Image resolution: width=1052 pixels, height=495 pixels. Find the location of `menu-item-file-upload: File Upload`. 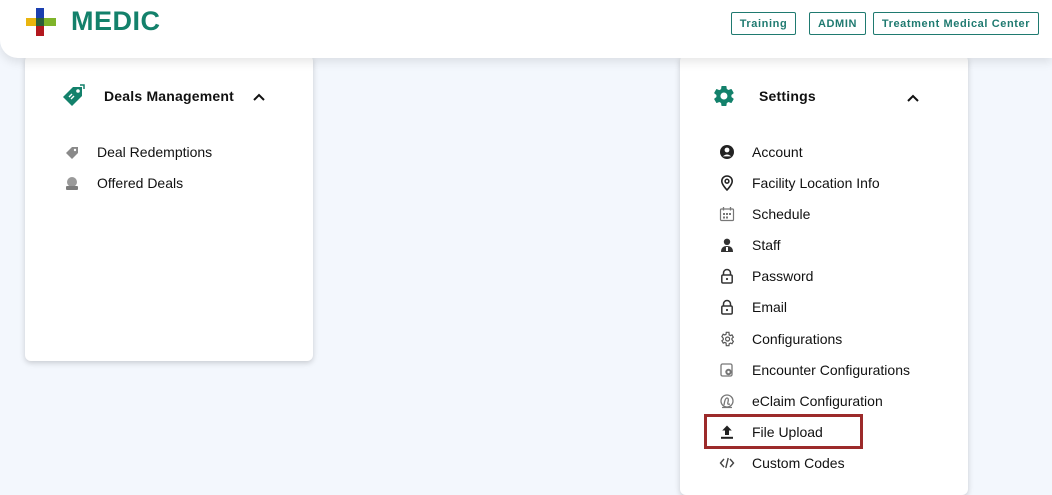

menu-item-file-upload: File Upload is located at coordinates (771, 432).